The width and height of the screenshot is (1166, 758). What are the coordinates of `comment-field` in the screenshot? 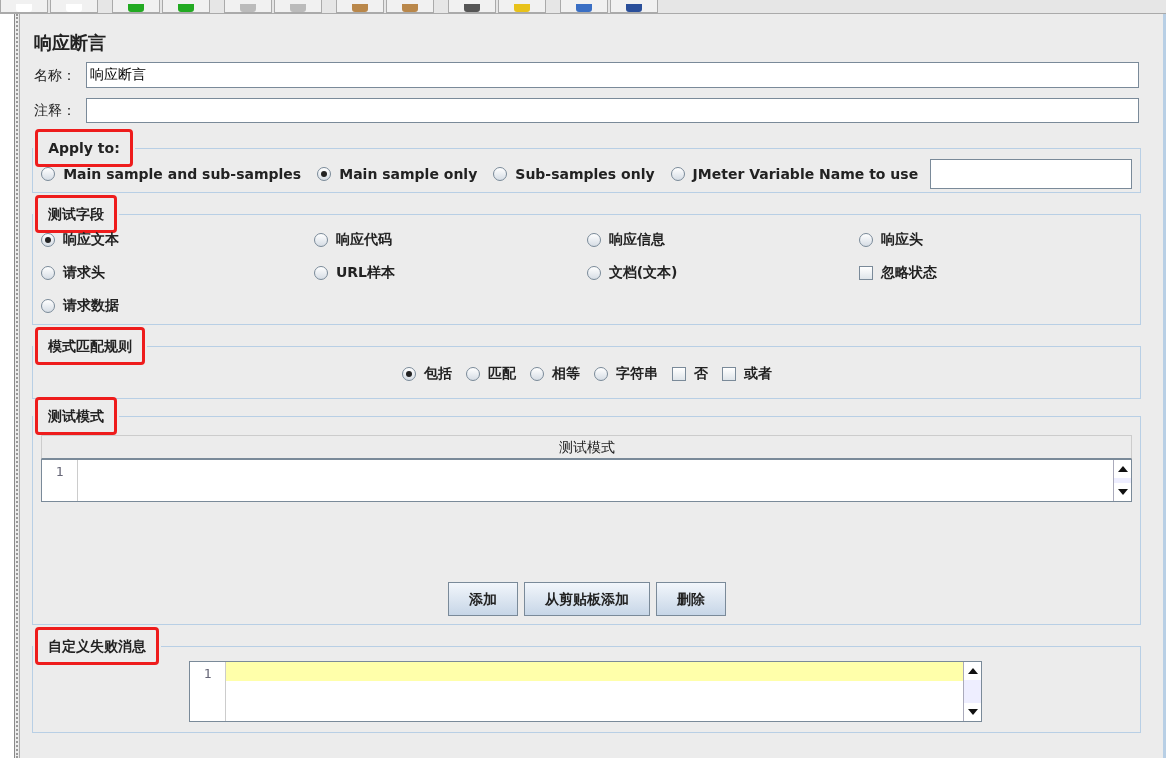 It's located at (613, 110).